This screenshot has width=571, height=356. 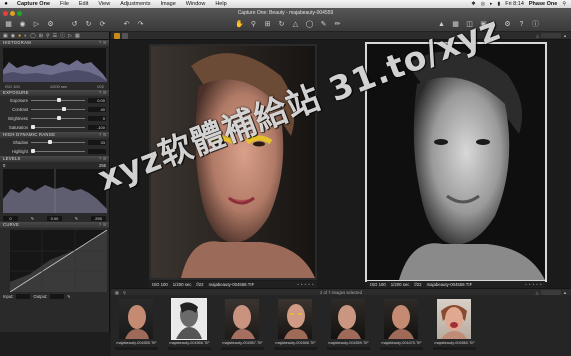 What do you see at coordinates (57, 296) in the screenshot?
I see `curve-output-field` at bounding box center [57, 296].